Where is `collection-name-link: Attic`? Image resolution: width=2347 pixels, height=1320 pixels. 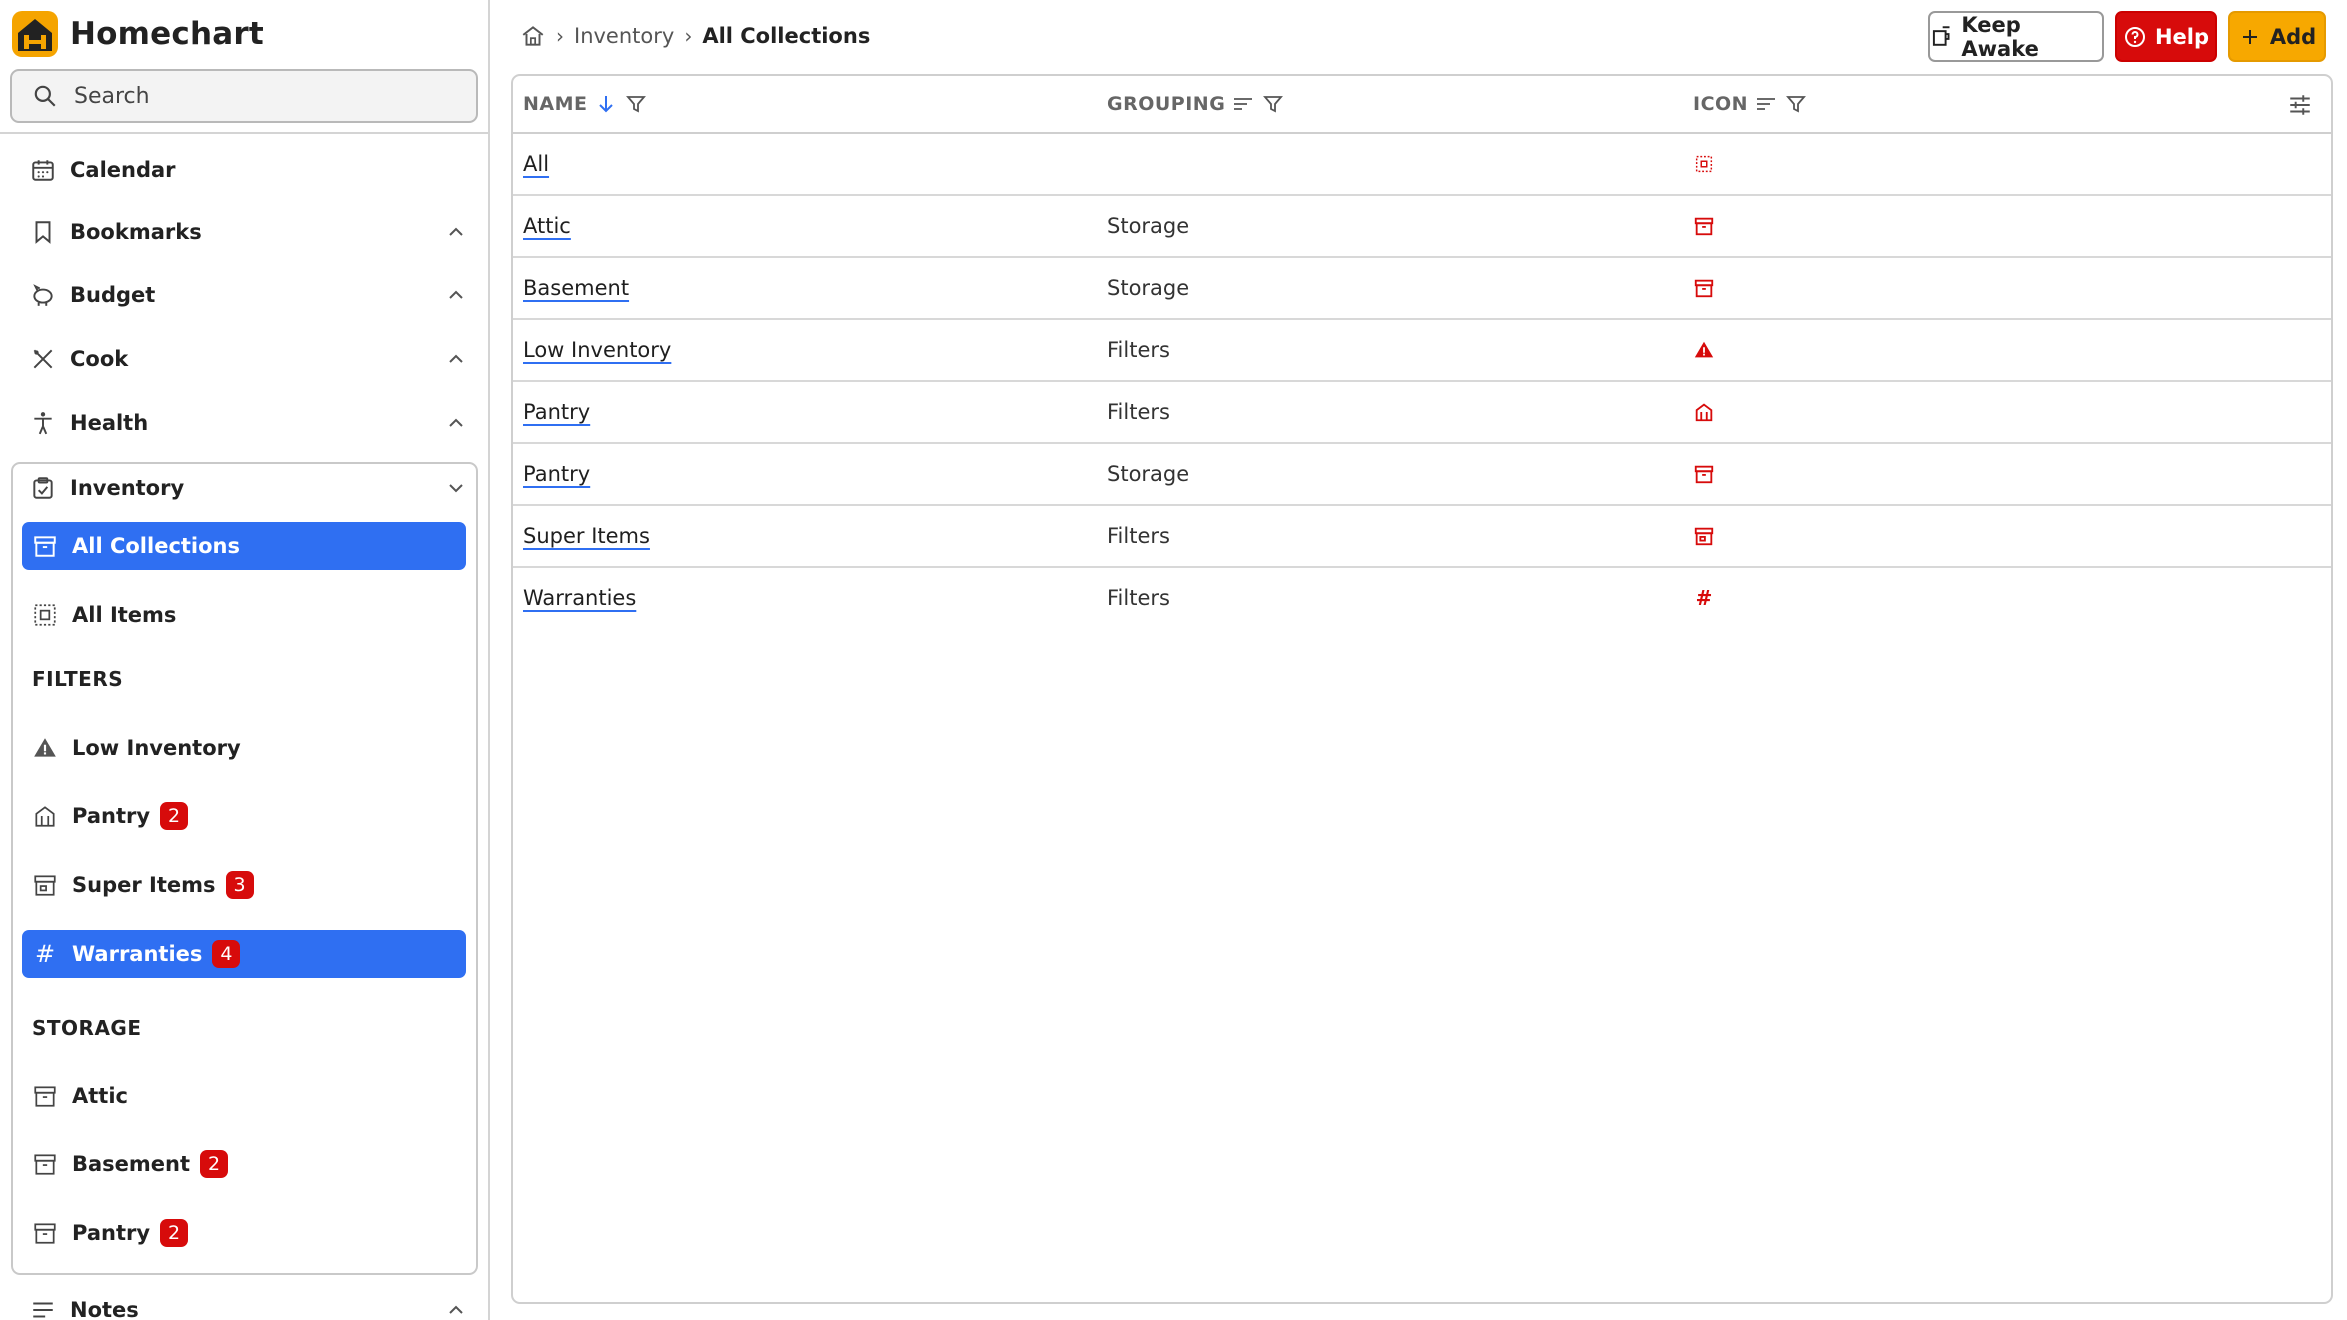
collection-name-link: Attic is located at coordinates (547, 226).